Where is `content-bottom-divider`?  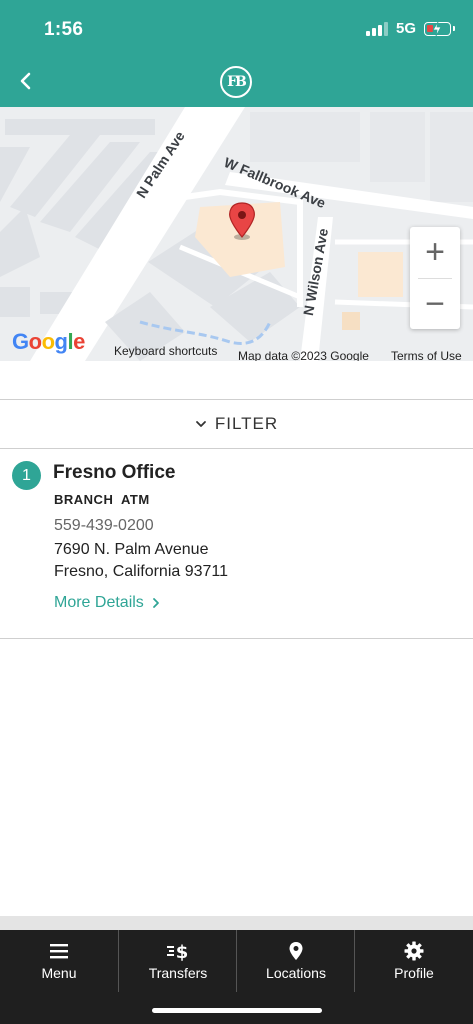 content-bottom-divider is located at coordinates (236, 923).